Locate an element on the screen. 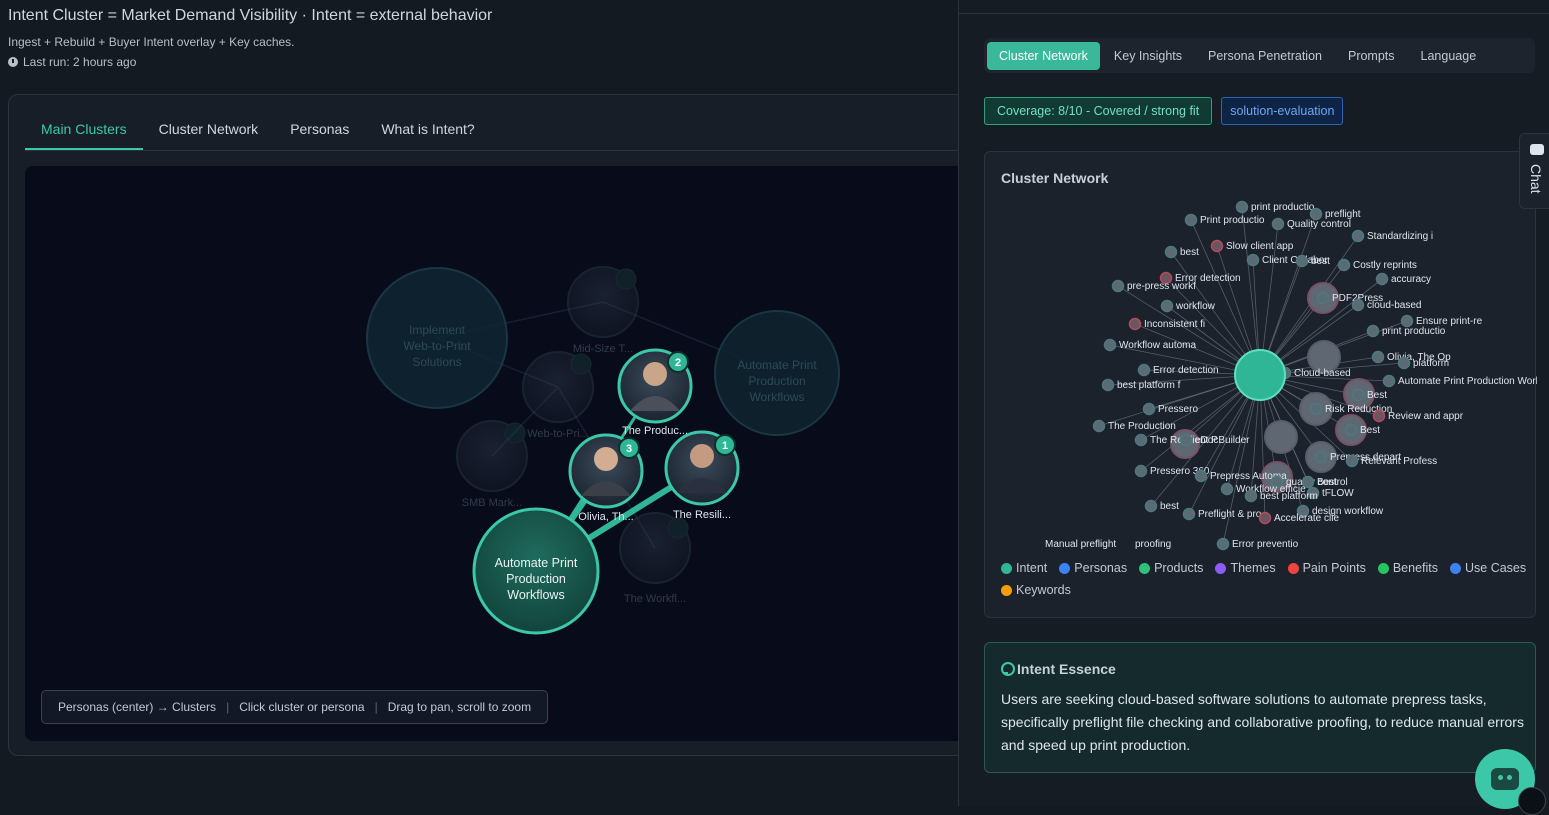 Image resolution: width=1549 pixels, height=815 pixels. legend-item: Personas is located at coordinates (1093, 568).